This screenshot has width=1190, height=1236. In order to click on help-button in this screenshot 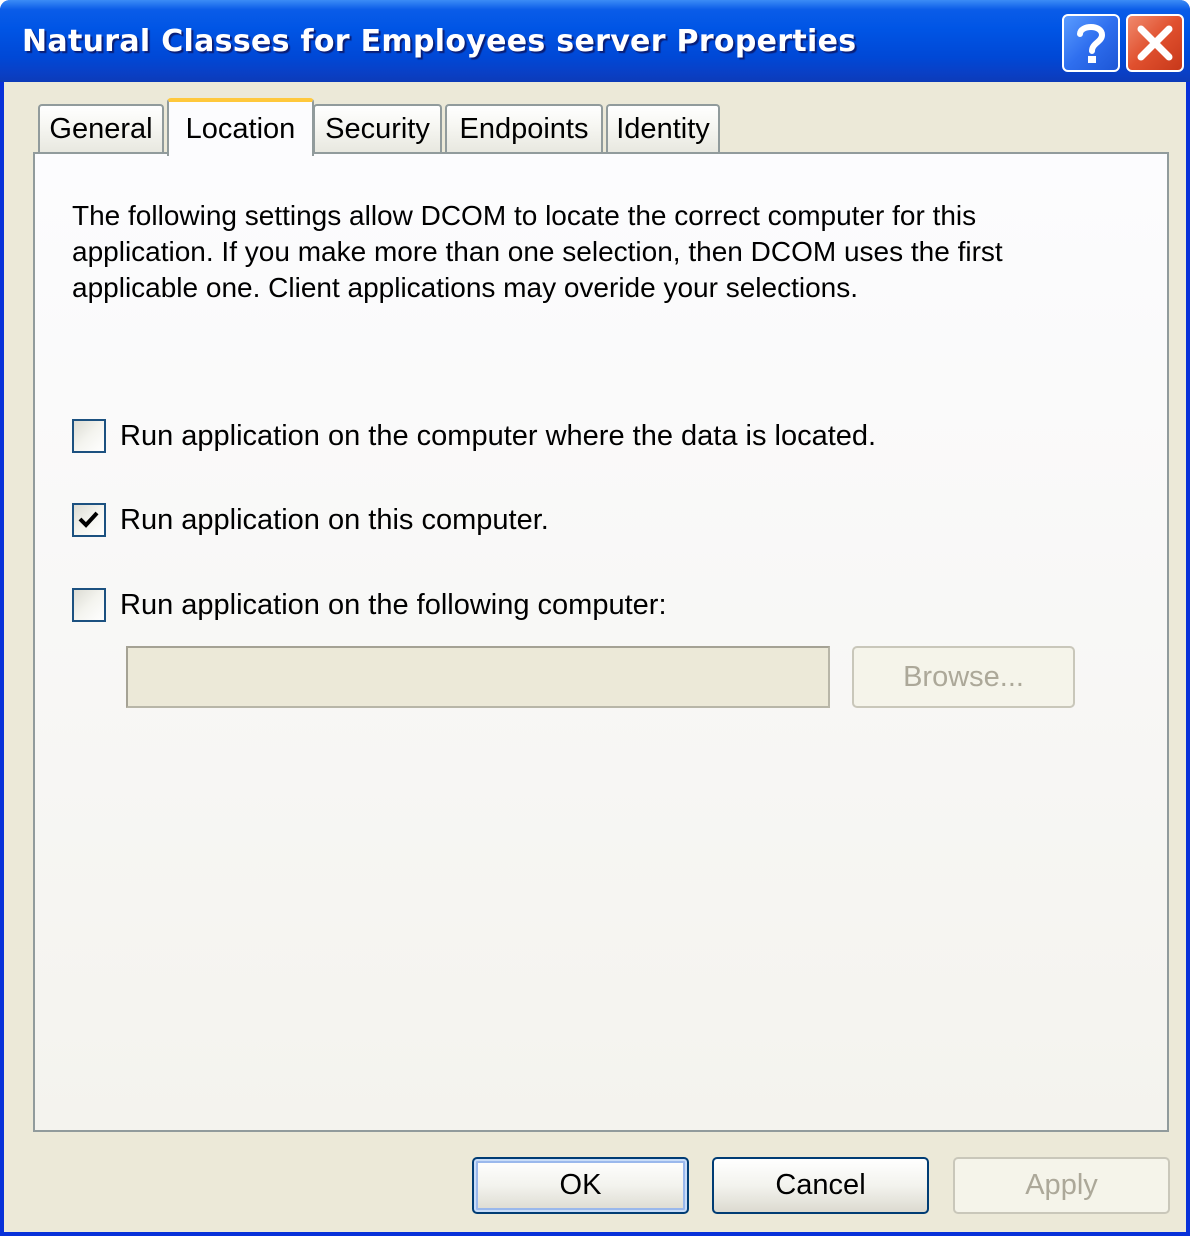, I will do `click(1091, 43)`.